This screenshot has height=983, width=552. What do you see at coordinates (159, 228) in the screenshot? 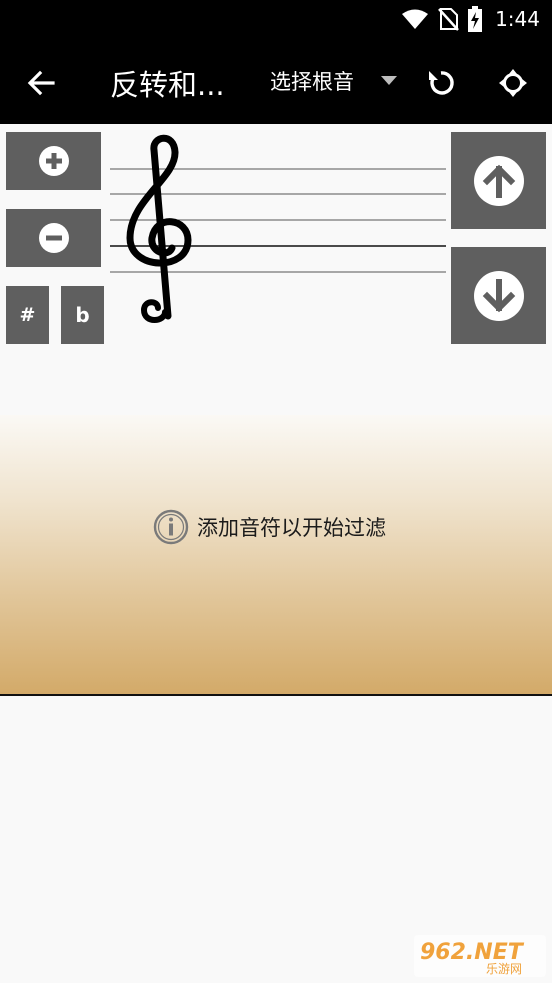
I see `treble-clef-icon` at bounding box center [159, 228].